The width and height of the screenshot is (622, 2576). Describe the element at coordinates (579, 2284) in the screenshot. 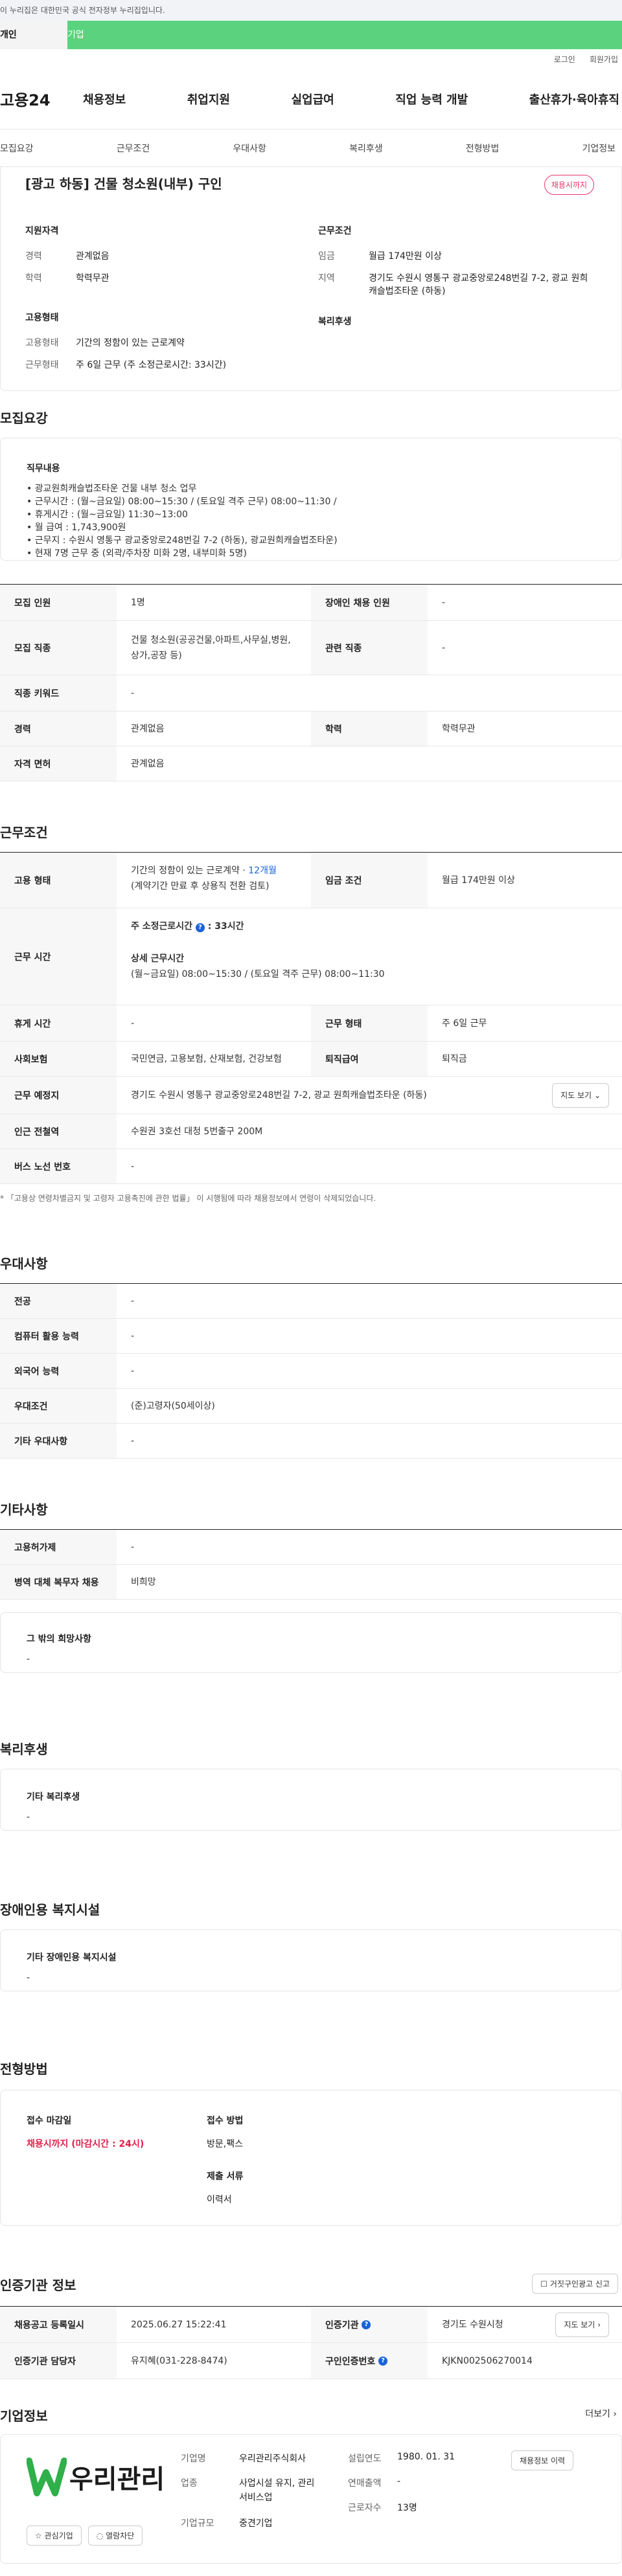

I see `report-button-label: 거짓구인광고 신고` at that location.